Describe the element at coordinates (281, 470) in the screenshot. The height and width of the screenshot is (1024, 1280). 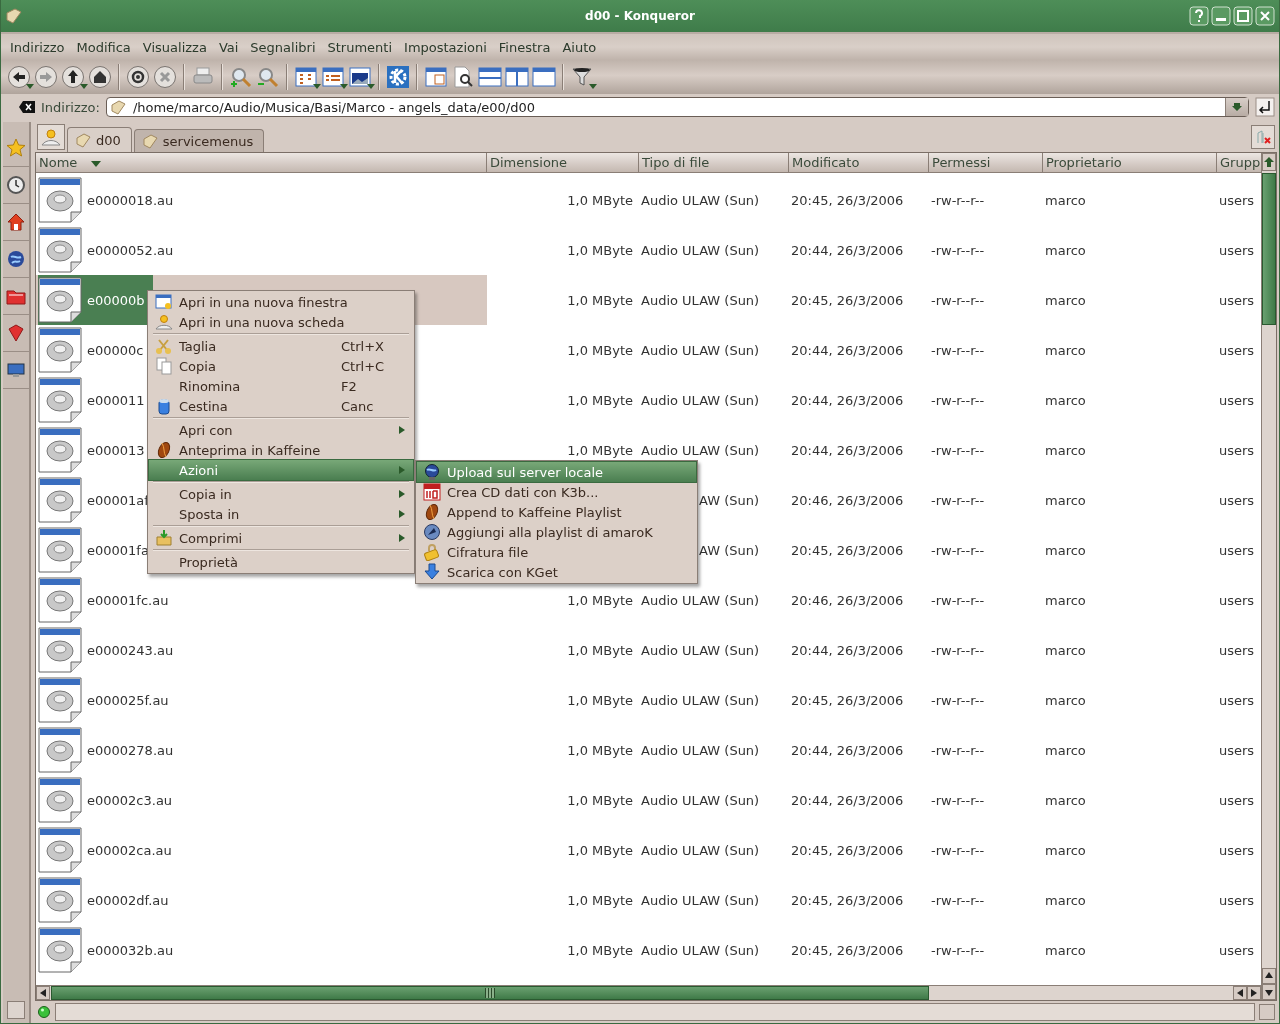
I see `menu-item: Azioni` at that location.